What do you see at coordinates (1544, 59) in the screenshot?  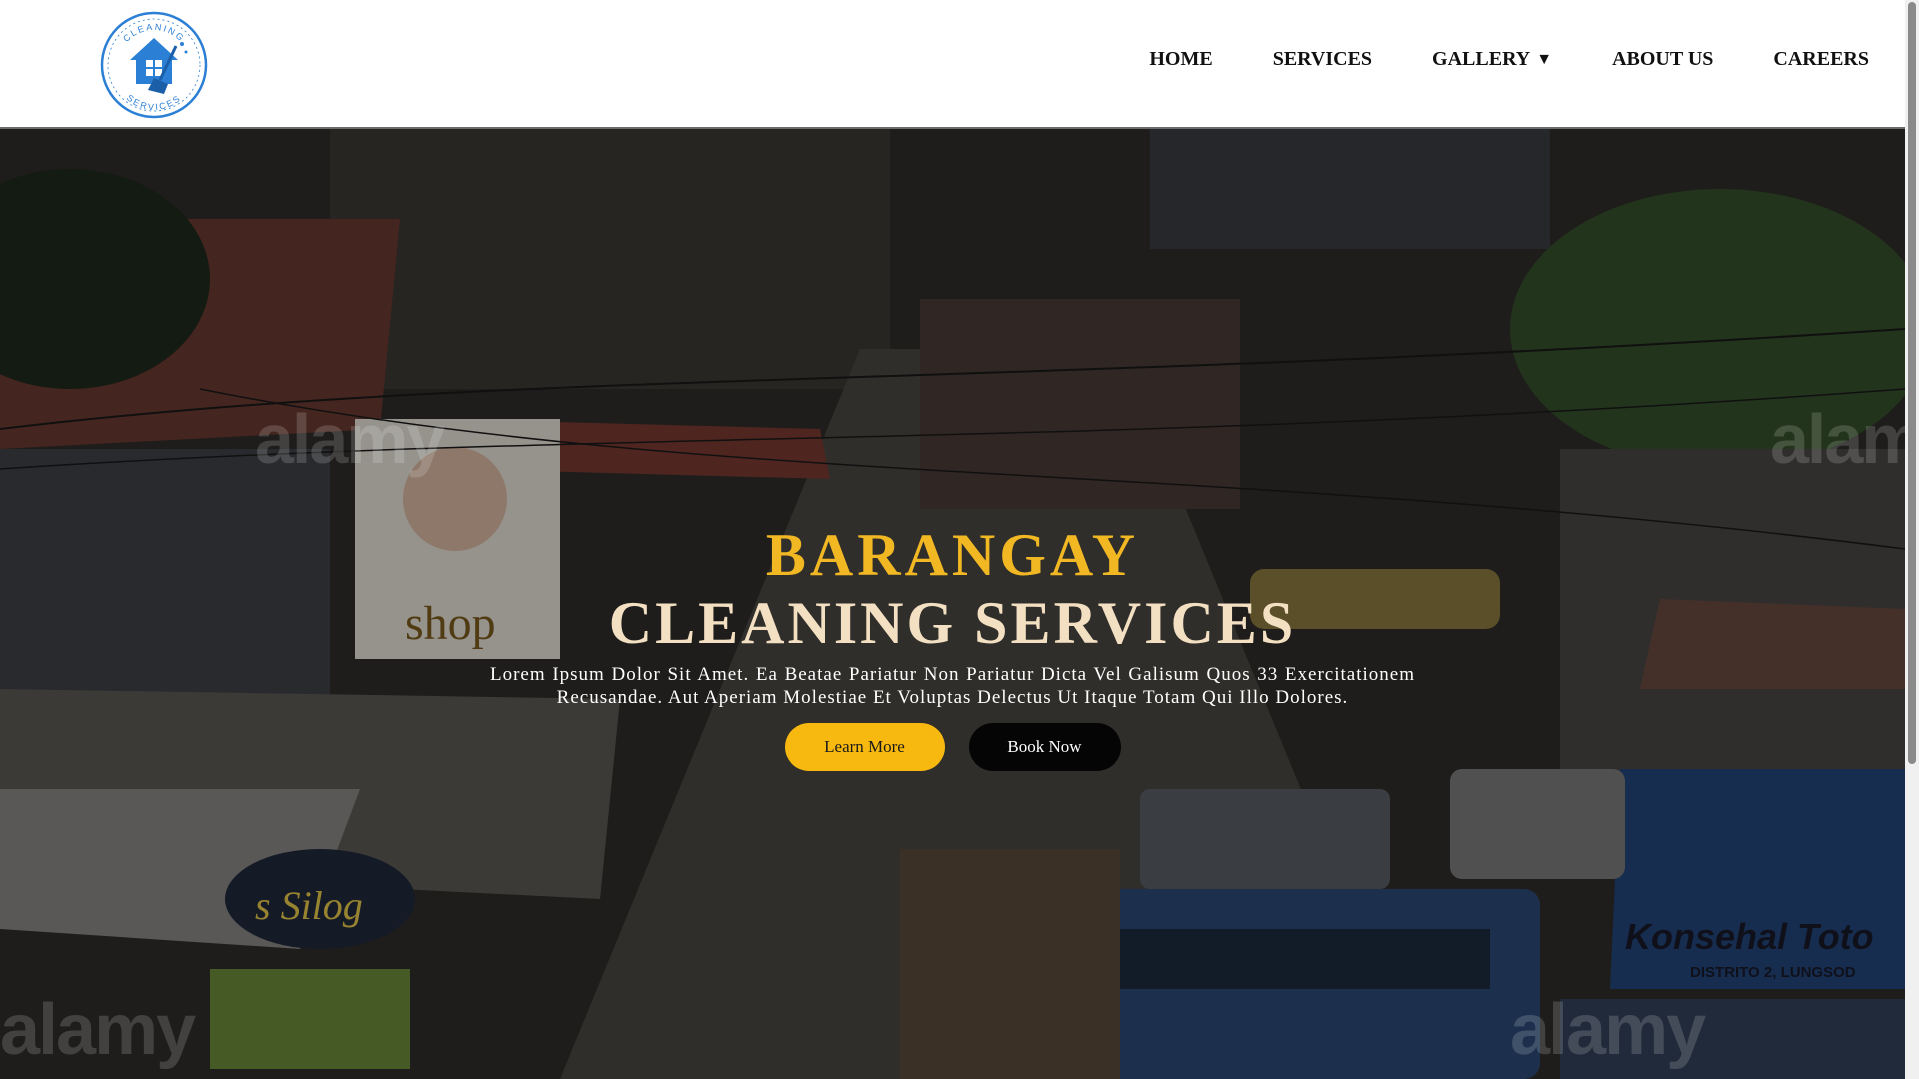 I see `caret-down-icon: ▼` at bounding box center [1544, 59].